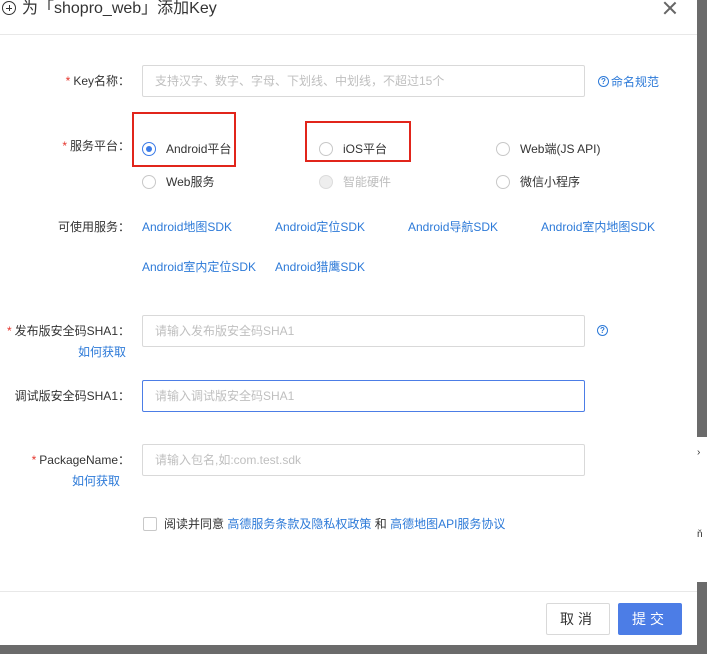 The width and height of the screenshot is (707, 654). What do you see at coordinates (363, 331) in the screenshot?
I see `release-sha1-input` at bounding box center [363, 331].